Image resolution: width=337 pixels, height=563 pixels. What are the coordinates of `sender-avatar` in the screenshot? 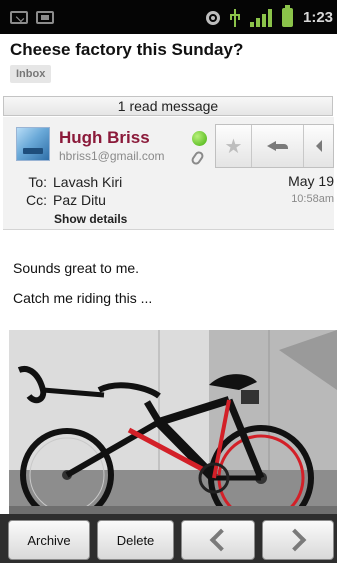 It's located at (33, 144).